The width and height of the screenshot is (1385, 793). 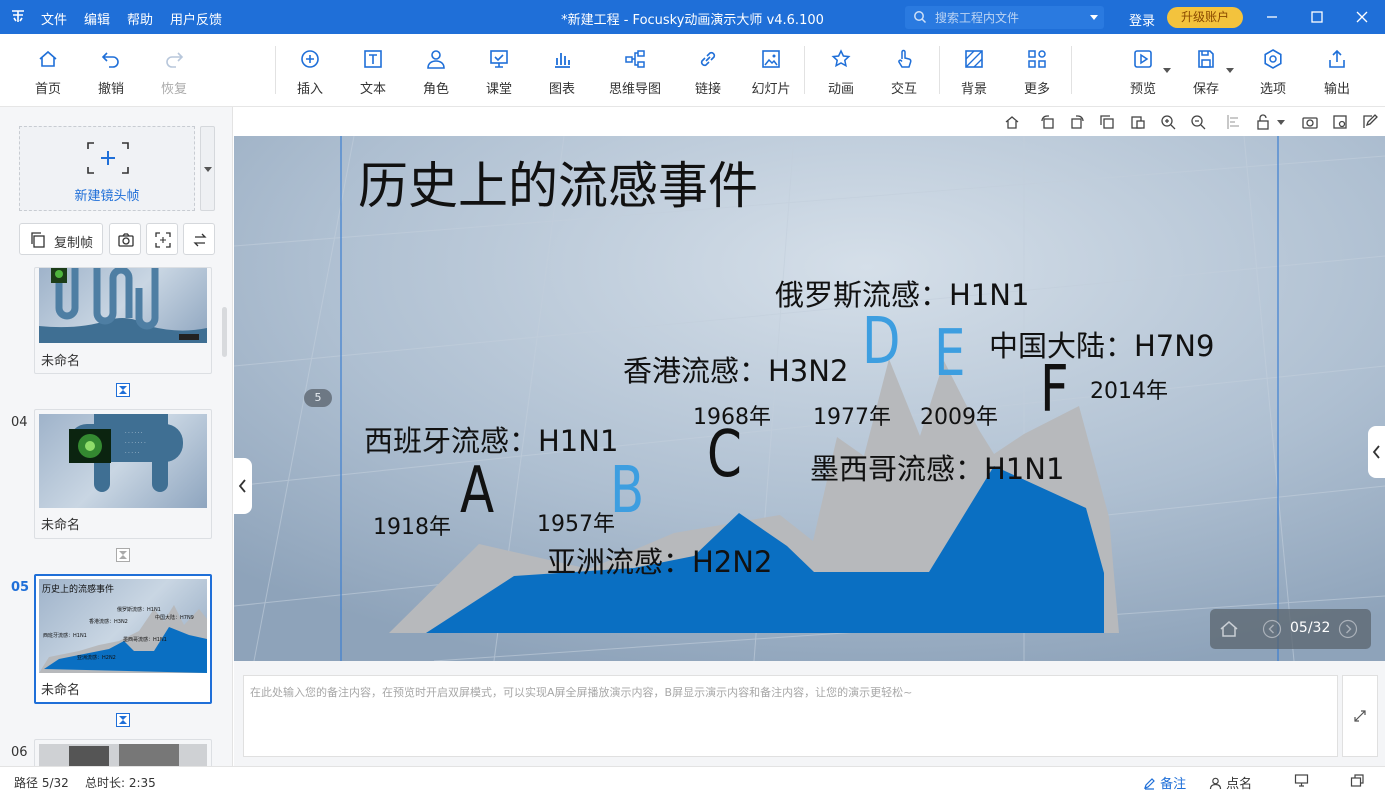 I want to click on mindmap-button: 思维导图, so click(x=635, y=72).